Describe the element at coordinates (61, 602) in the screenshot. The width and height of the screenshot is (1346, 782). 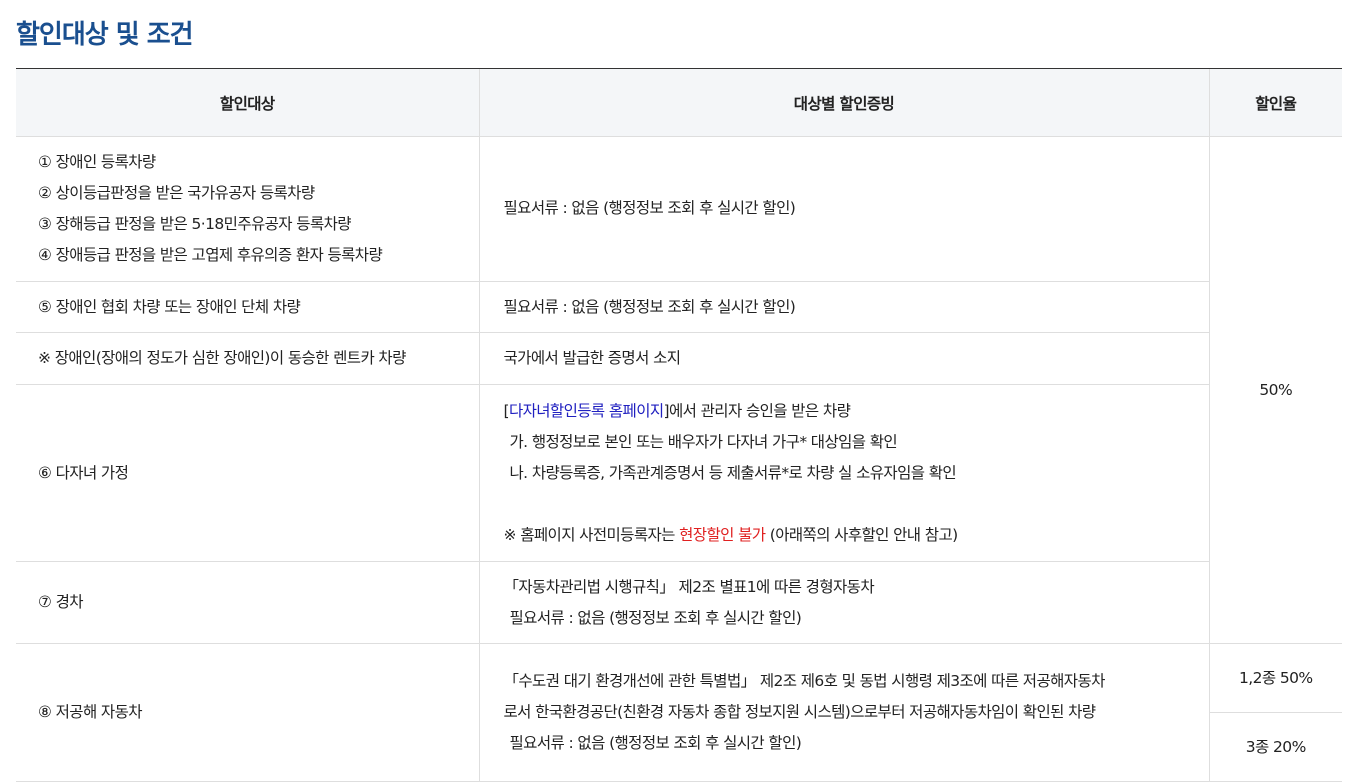
I see `target-item: ⑦ 경차` at that location.